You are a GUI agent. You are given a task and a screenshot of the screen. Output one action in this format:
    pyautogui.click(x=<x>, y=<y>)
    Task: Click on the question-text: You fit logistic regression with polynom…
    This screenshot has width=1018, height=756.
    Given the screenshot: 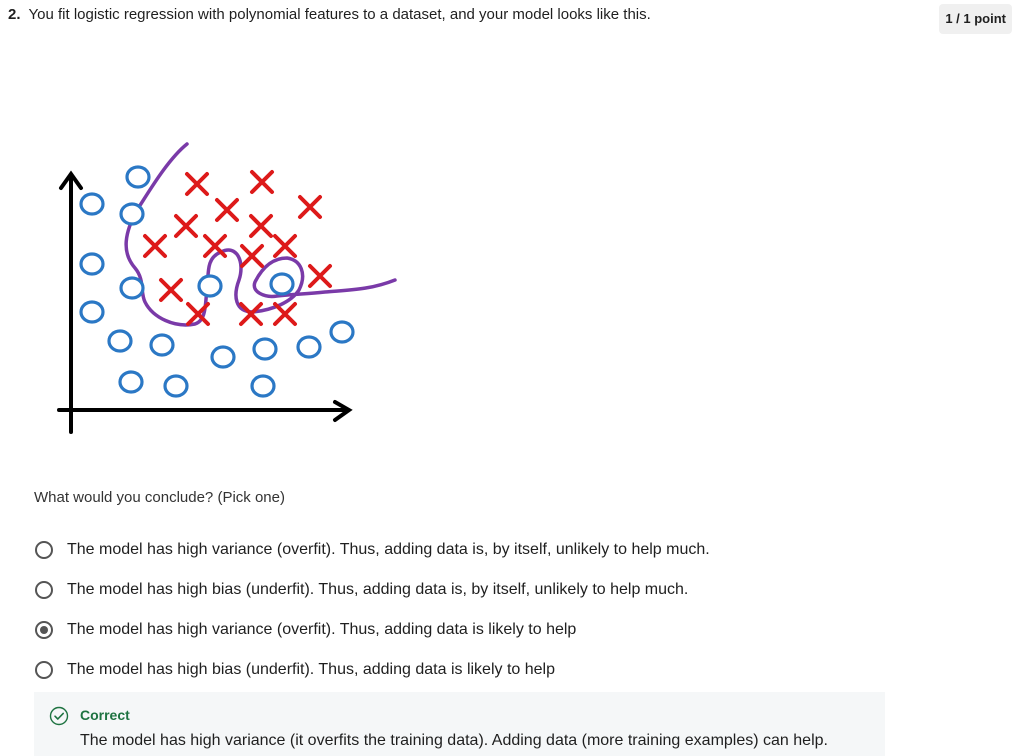 What is the action you would take?
    pyautogui.click(x=339, y=14)
    